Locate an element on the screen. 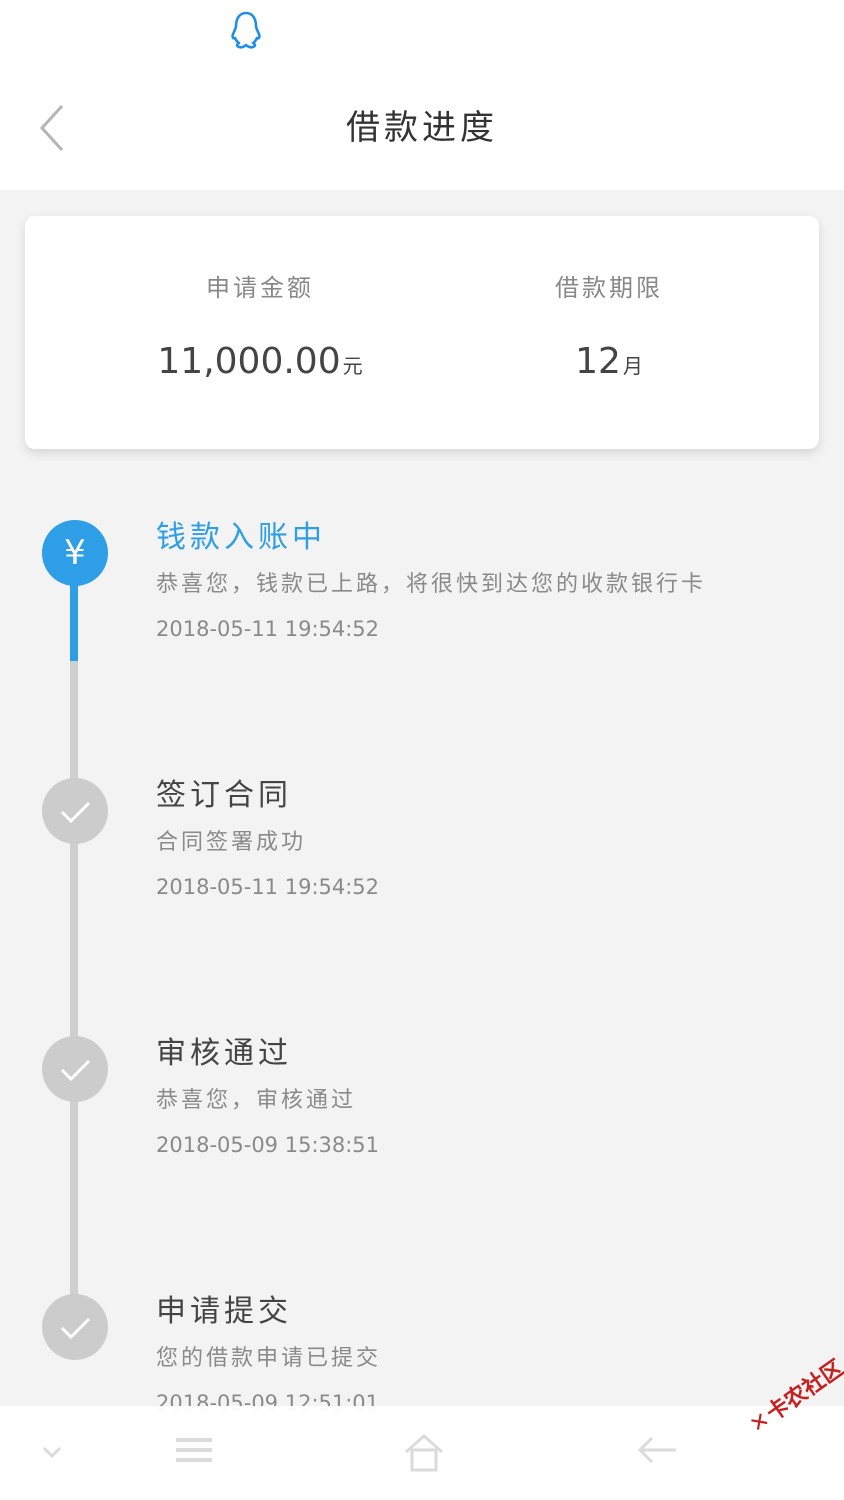 Image resolution: width=844 pixels, height=1500 pixels. term-value-row: 12 月 is located at coordinates (609, 361).